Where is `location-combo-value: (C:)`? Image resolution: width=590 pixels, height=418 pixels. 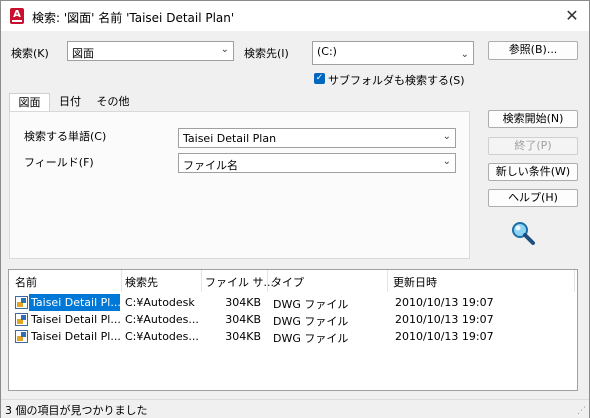 location-combo-value: (C:) is located at coordinates (327, 51).